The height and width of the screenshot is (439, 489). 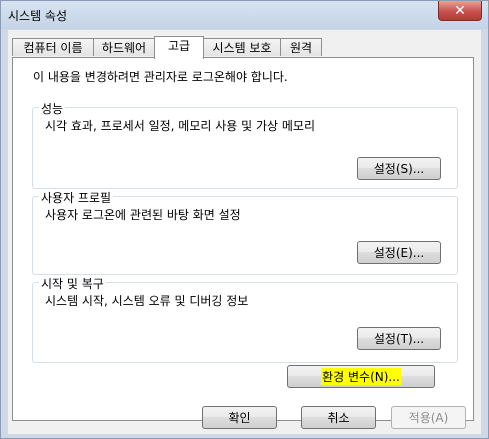 What do you see at coordinates (124, 47) in the screenshot?
I see `tab-hardware: 하드웨어` at bounding box center [124, 47].